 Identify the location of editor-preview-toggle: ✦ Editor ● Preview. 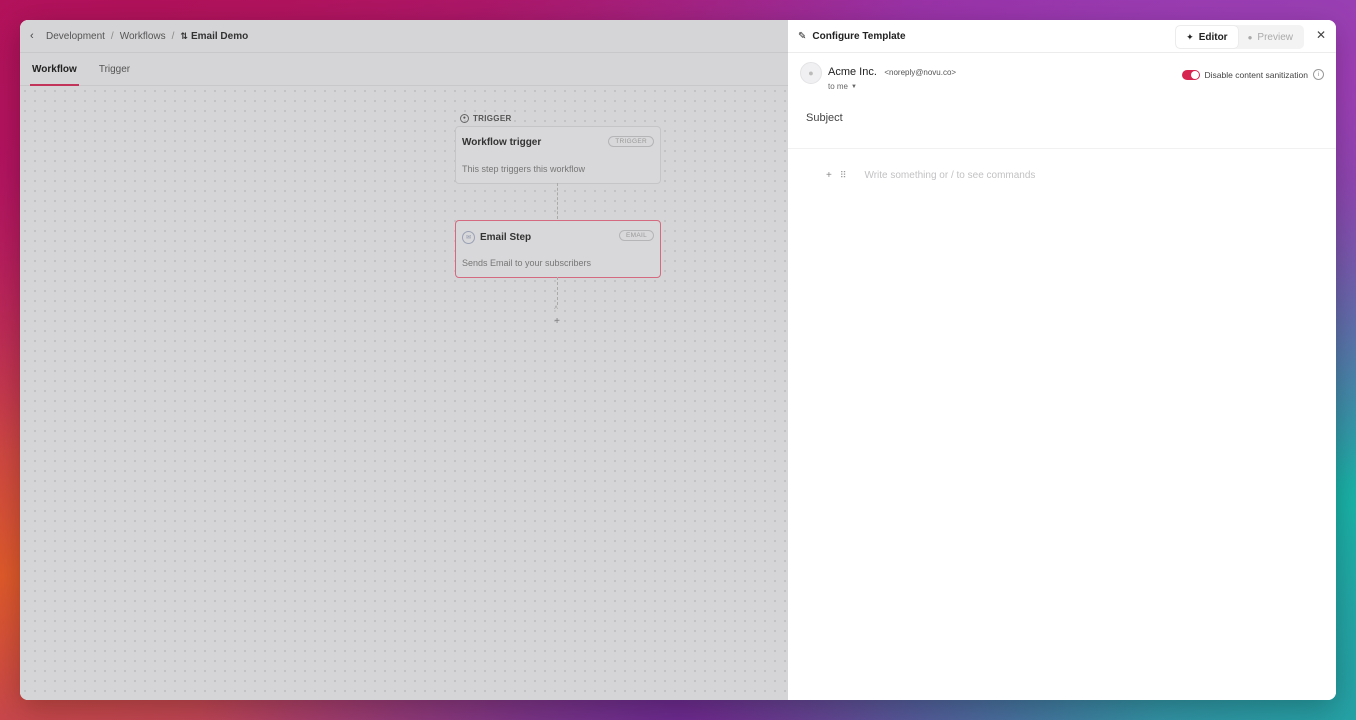
(1239, 37).